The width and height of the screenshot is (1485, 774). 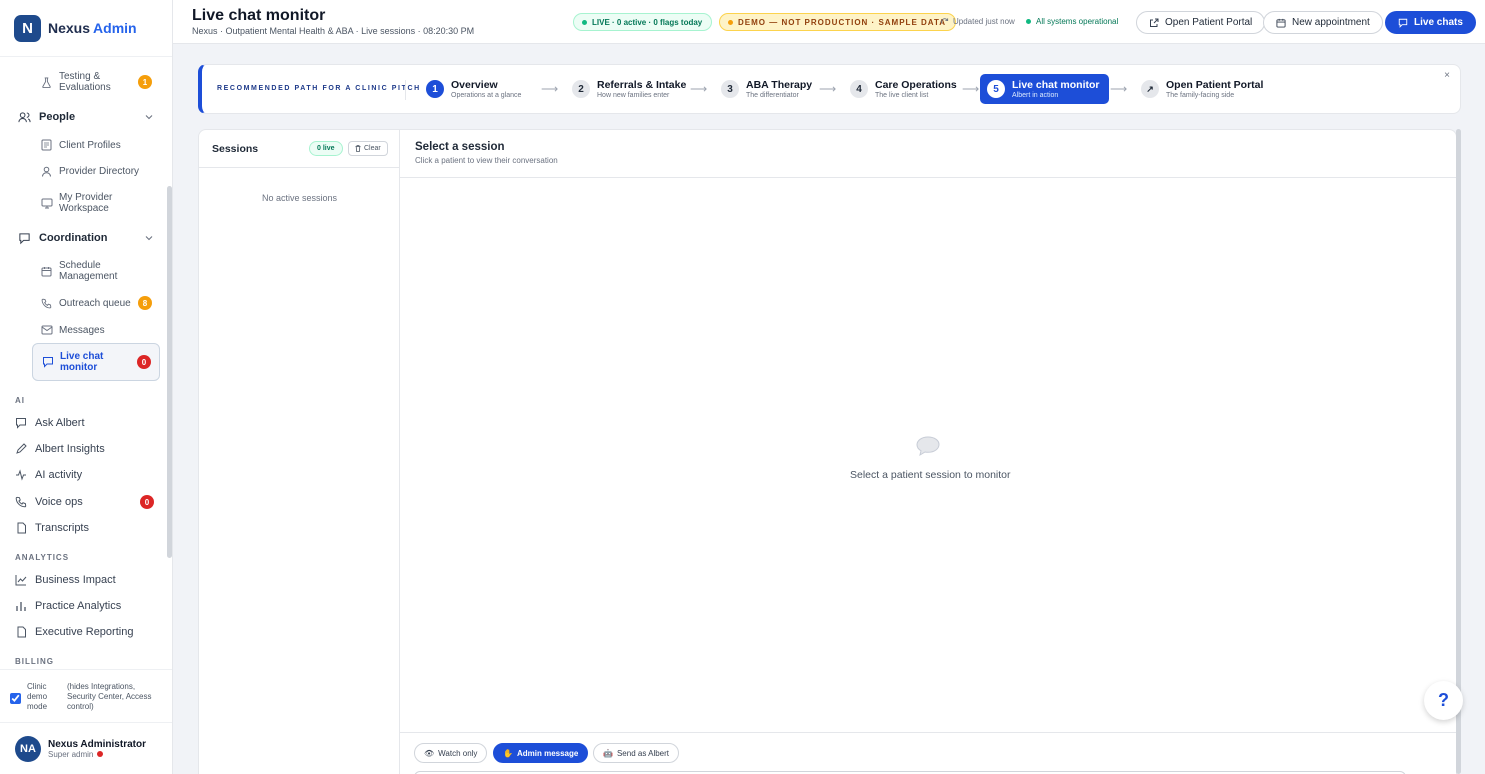 What do you see at coordinates (1323, 22) in the screenshot?
I see `new-appointment-button: New appointment` at bounding box center [1323, 22].